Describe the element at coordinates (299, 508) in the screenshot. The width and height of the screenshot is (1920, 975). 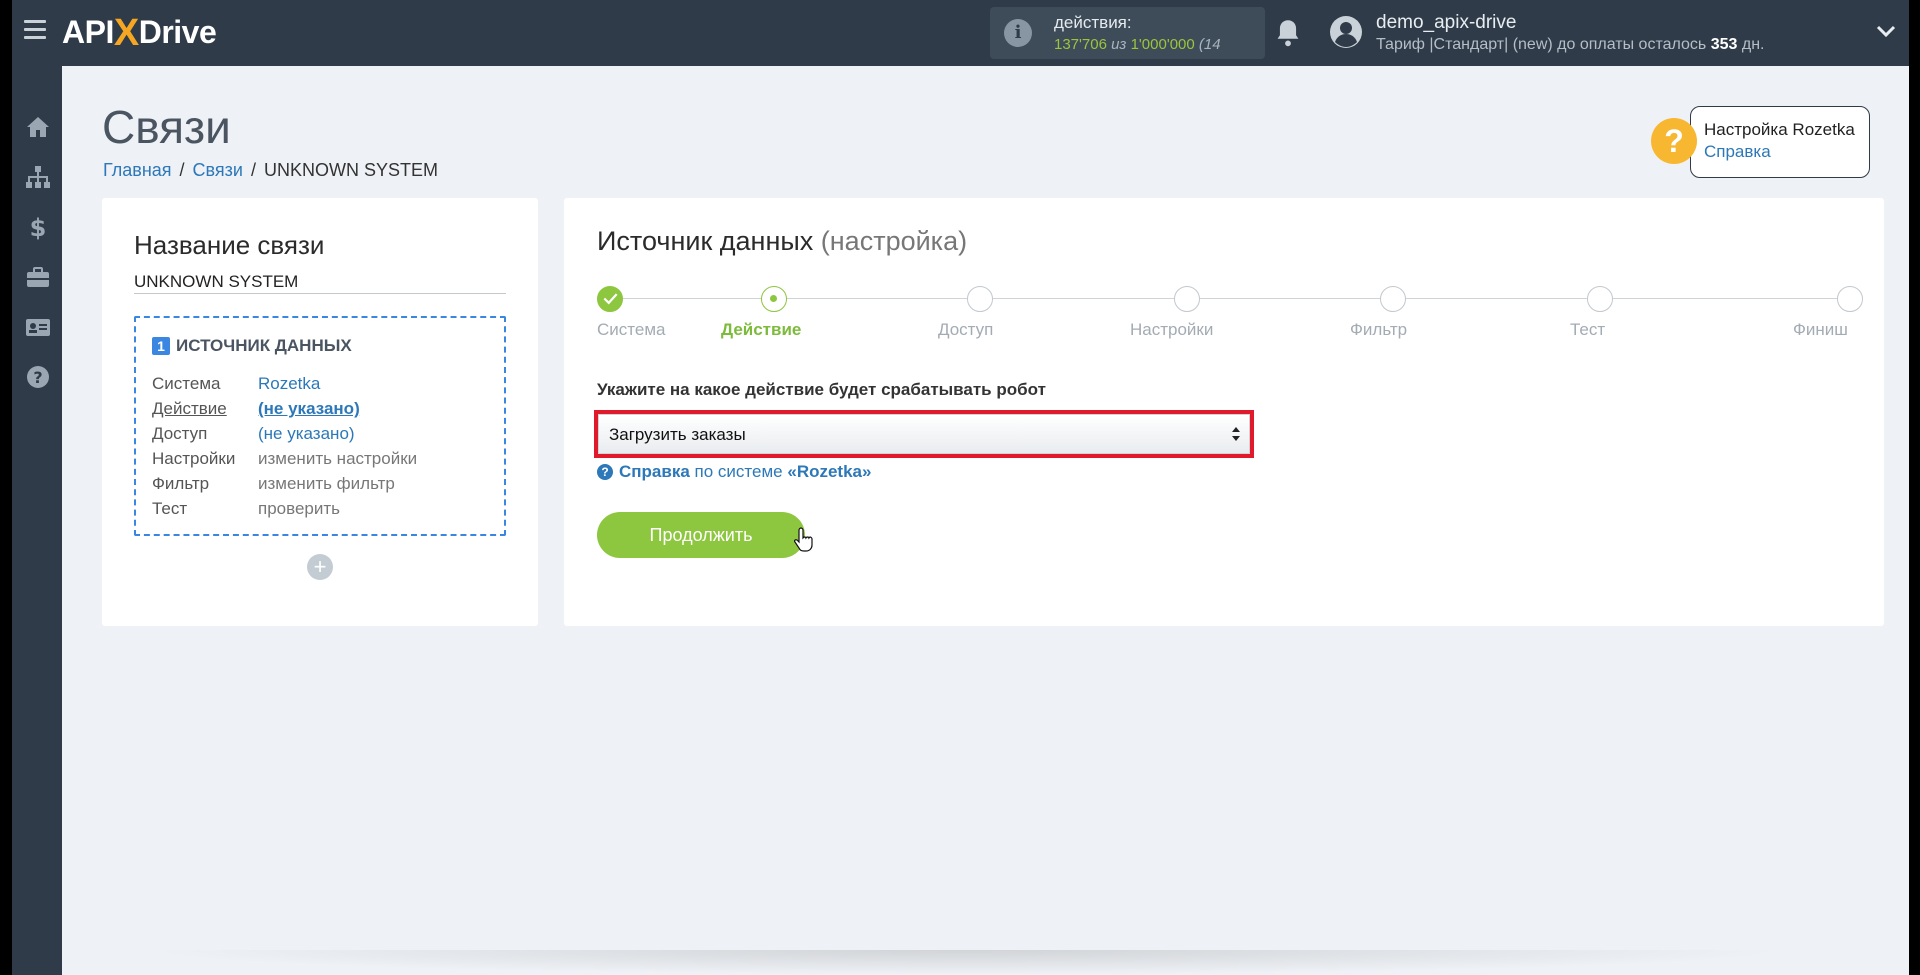
I see `source-test-link: проверить` at that location.